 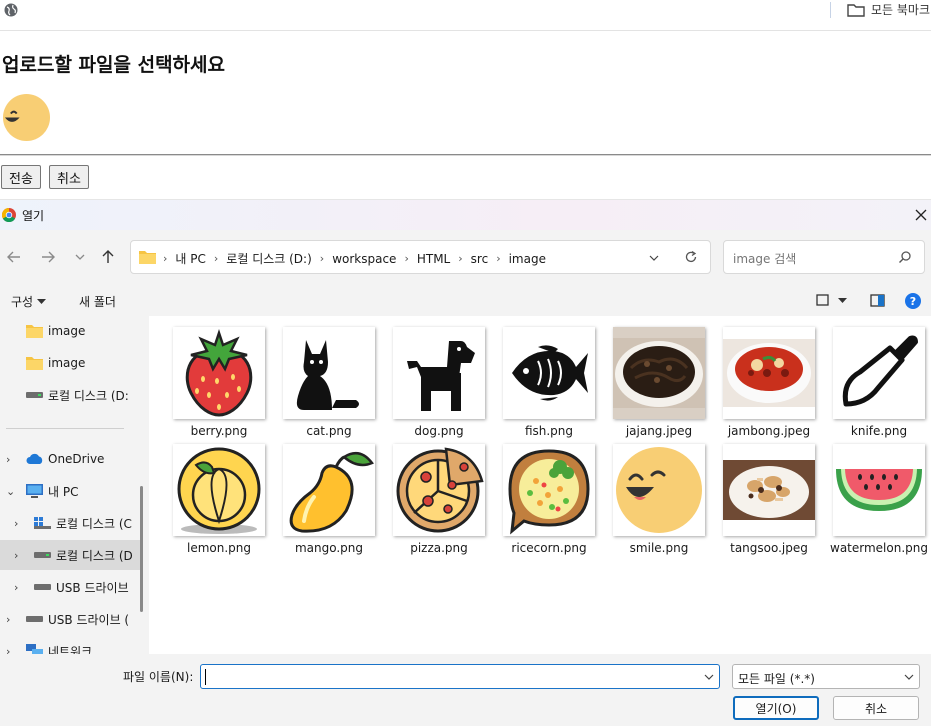 I want to click on nav-item-usb-drive: › USB 드라이브, so click(x=74, y=587).